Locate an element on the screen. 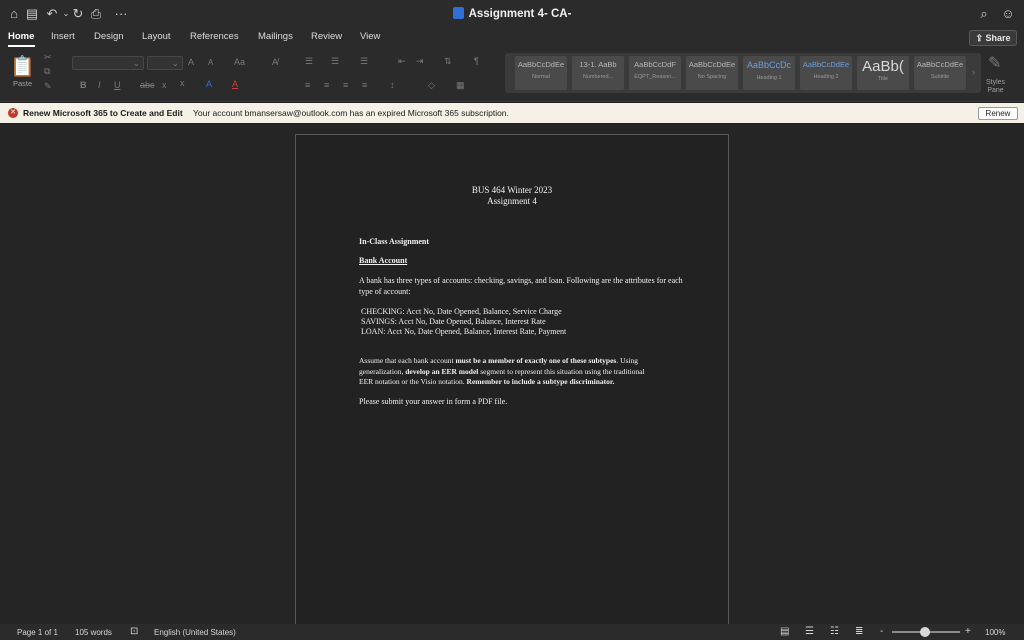 This screenshot has width=1024, height=640. style-heading-1: AaBbCcDc Heading 1 is located at coordinates (769, 73).